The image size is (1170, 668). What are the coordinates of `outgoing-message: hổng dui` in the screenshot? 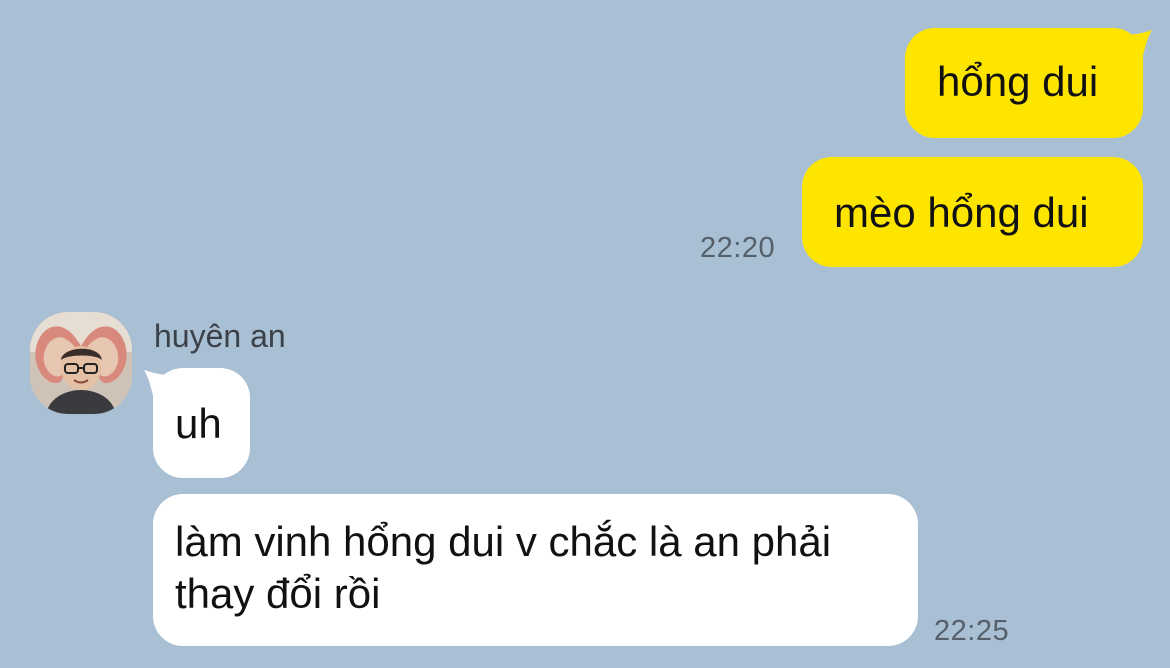 It's located at (1024, 83).